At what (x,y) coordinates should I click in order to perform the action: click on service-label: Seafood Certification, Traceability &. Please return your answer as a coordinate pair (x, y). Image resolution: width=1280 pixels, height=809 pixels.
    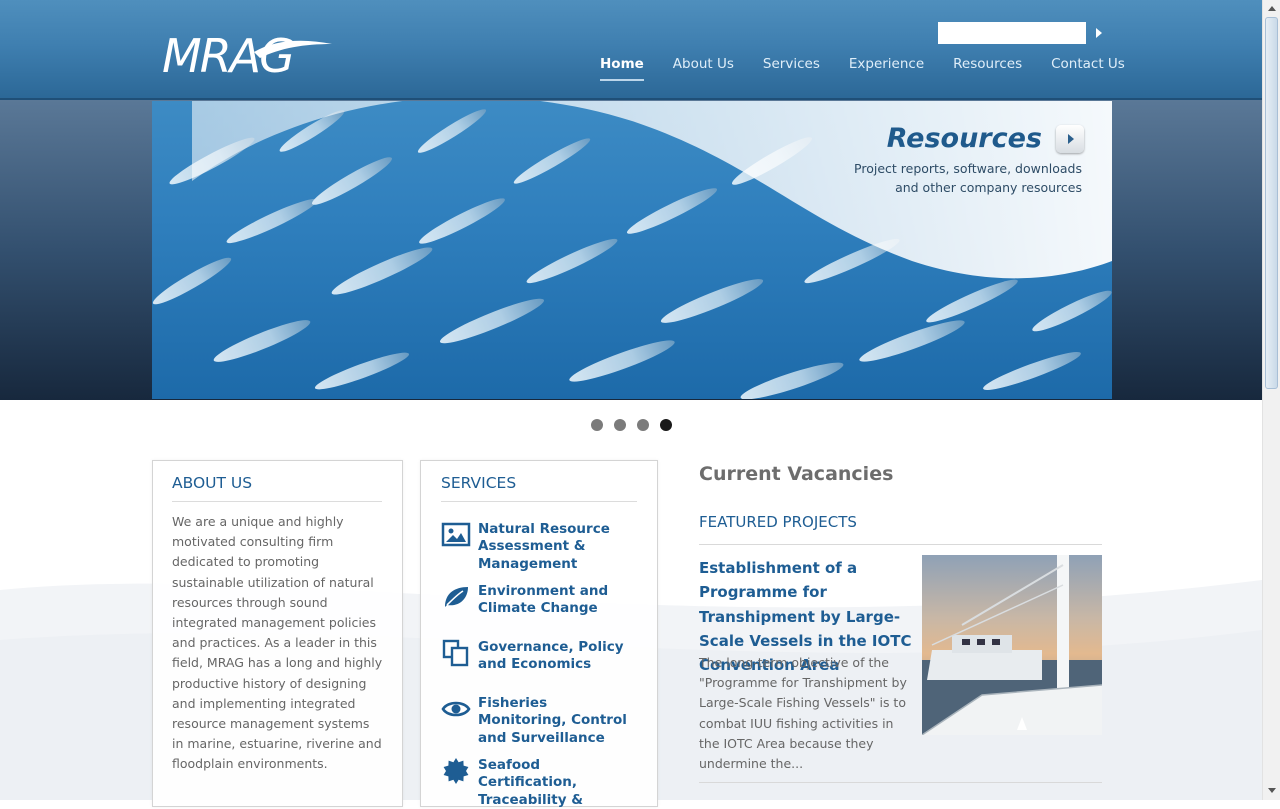
    Looking at the image, I should click on (531, 782).